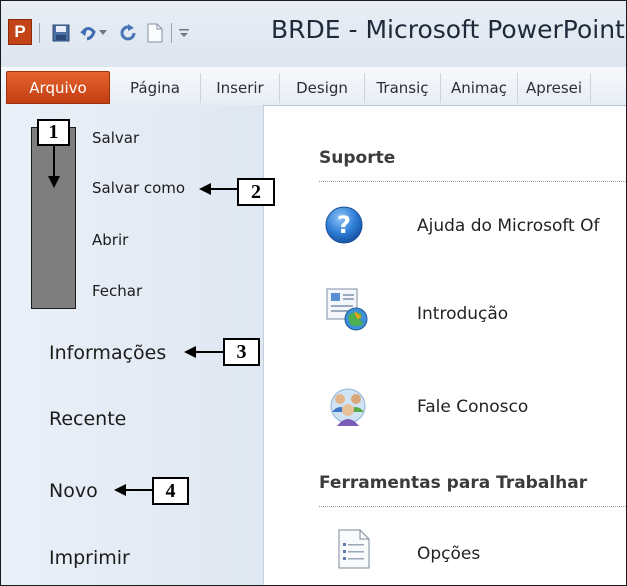 This screenshot has width=627, height=586. Describe the element at coordinates (479, 88) in the screenshot. I see `tab-animations: Animaç` at that location.